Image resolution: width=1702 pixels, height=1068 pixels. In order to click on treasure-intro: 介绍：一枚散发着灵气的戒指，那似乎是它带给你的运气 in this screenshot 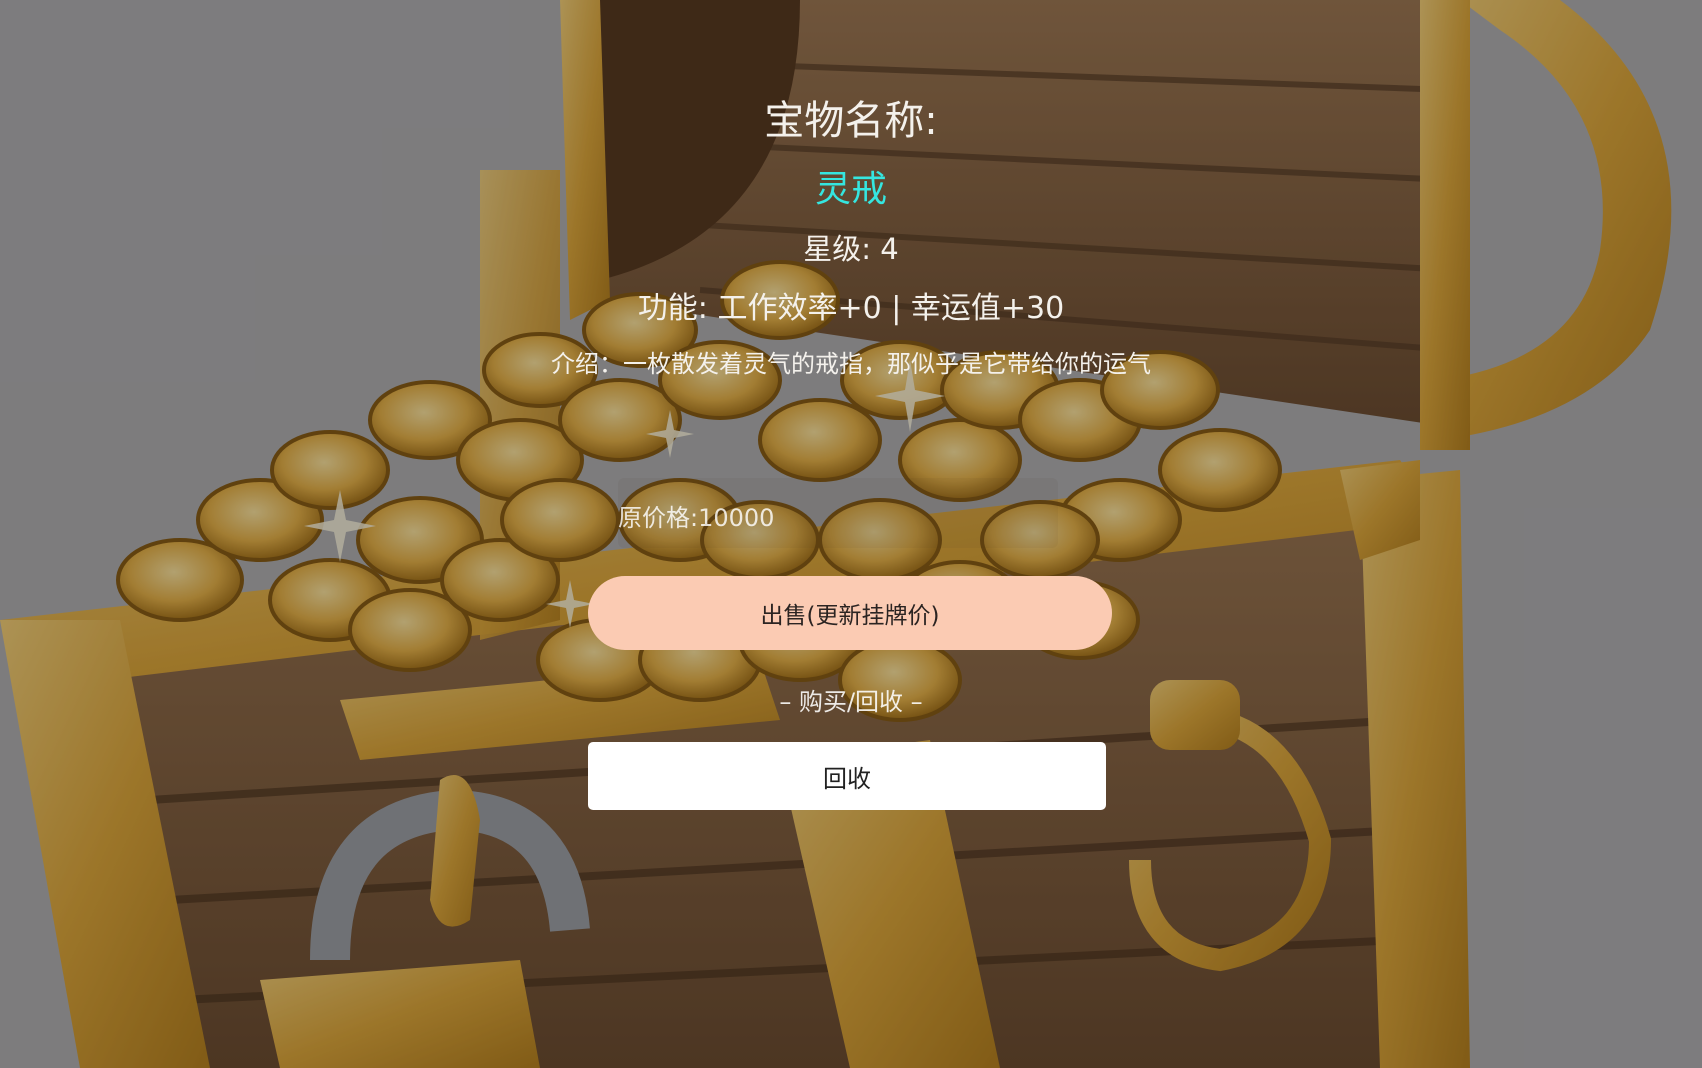, I will do `click(851, 364)`.